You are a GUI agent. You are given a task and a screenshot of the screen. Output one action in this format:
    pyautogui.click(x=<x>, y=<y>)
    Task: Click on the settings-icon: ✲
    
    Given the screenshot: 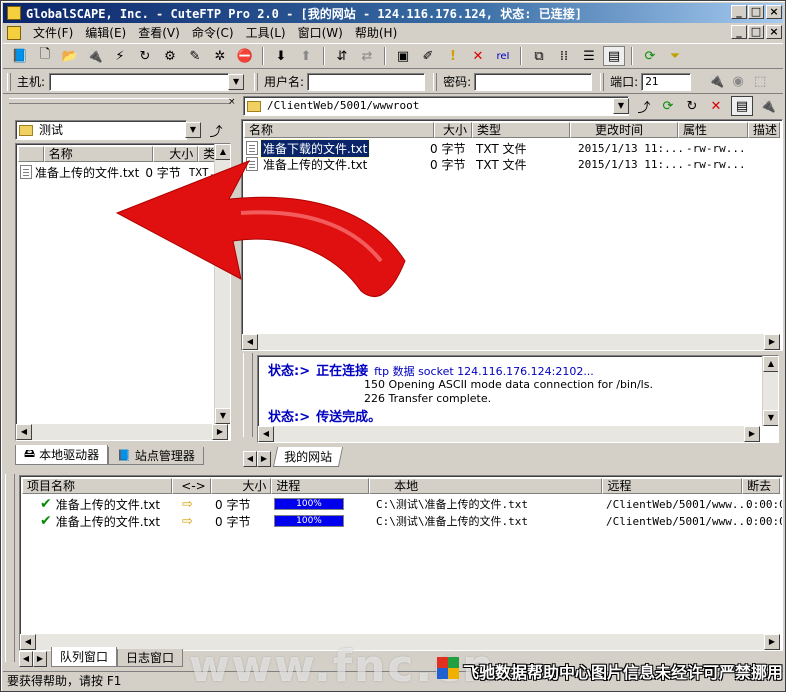 What is the action you would take?
    pyautogui.click(x=220, y=56)
    